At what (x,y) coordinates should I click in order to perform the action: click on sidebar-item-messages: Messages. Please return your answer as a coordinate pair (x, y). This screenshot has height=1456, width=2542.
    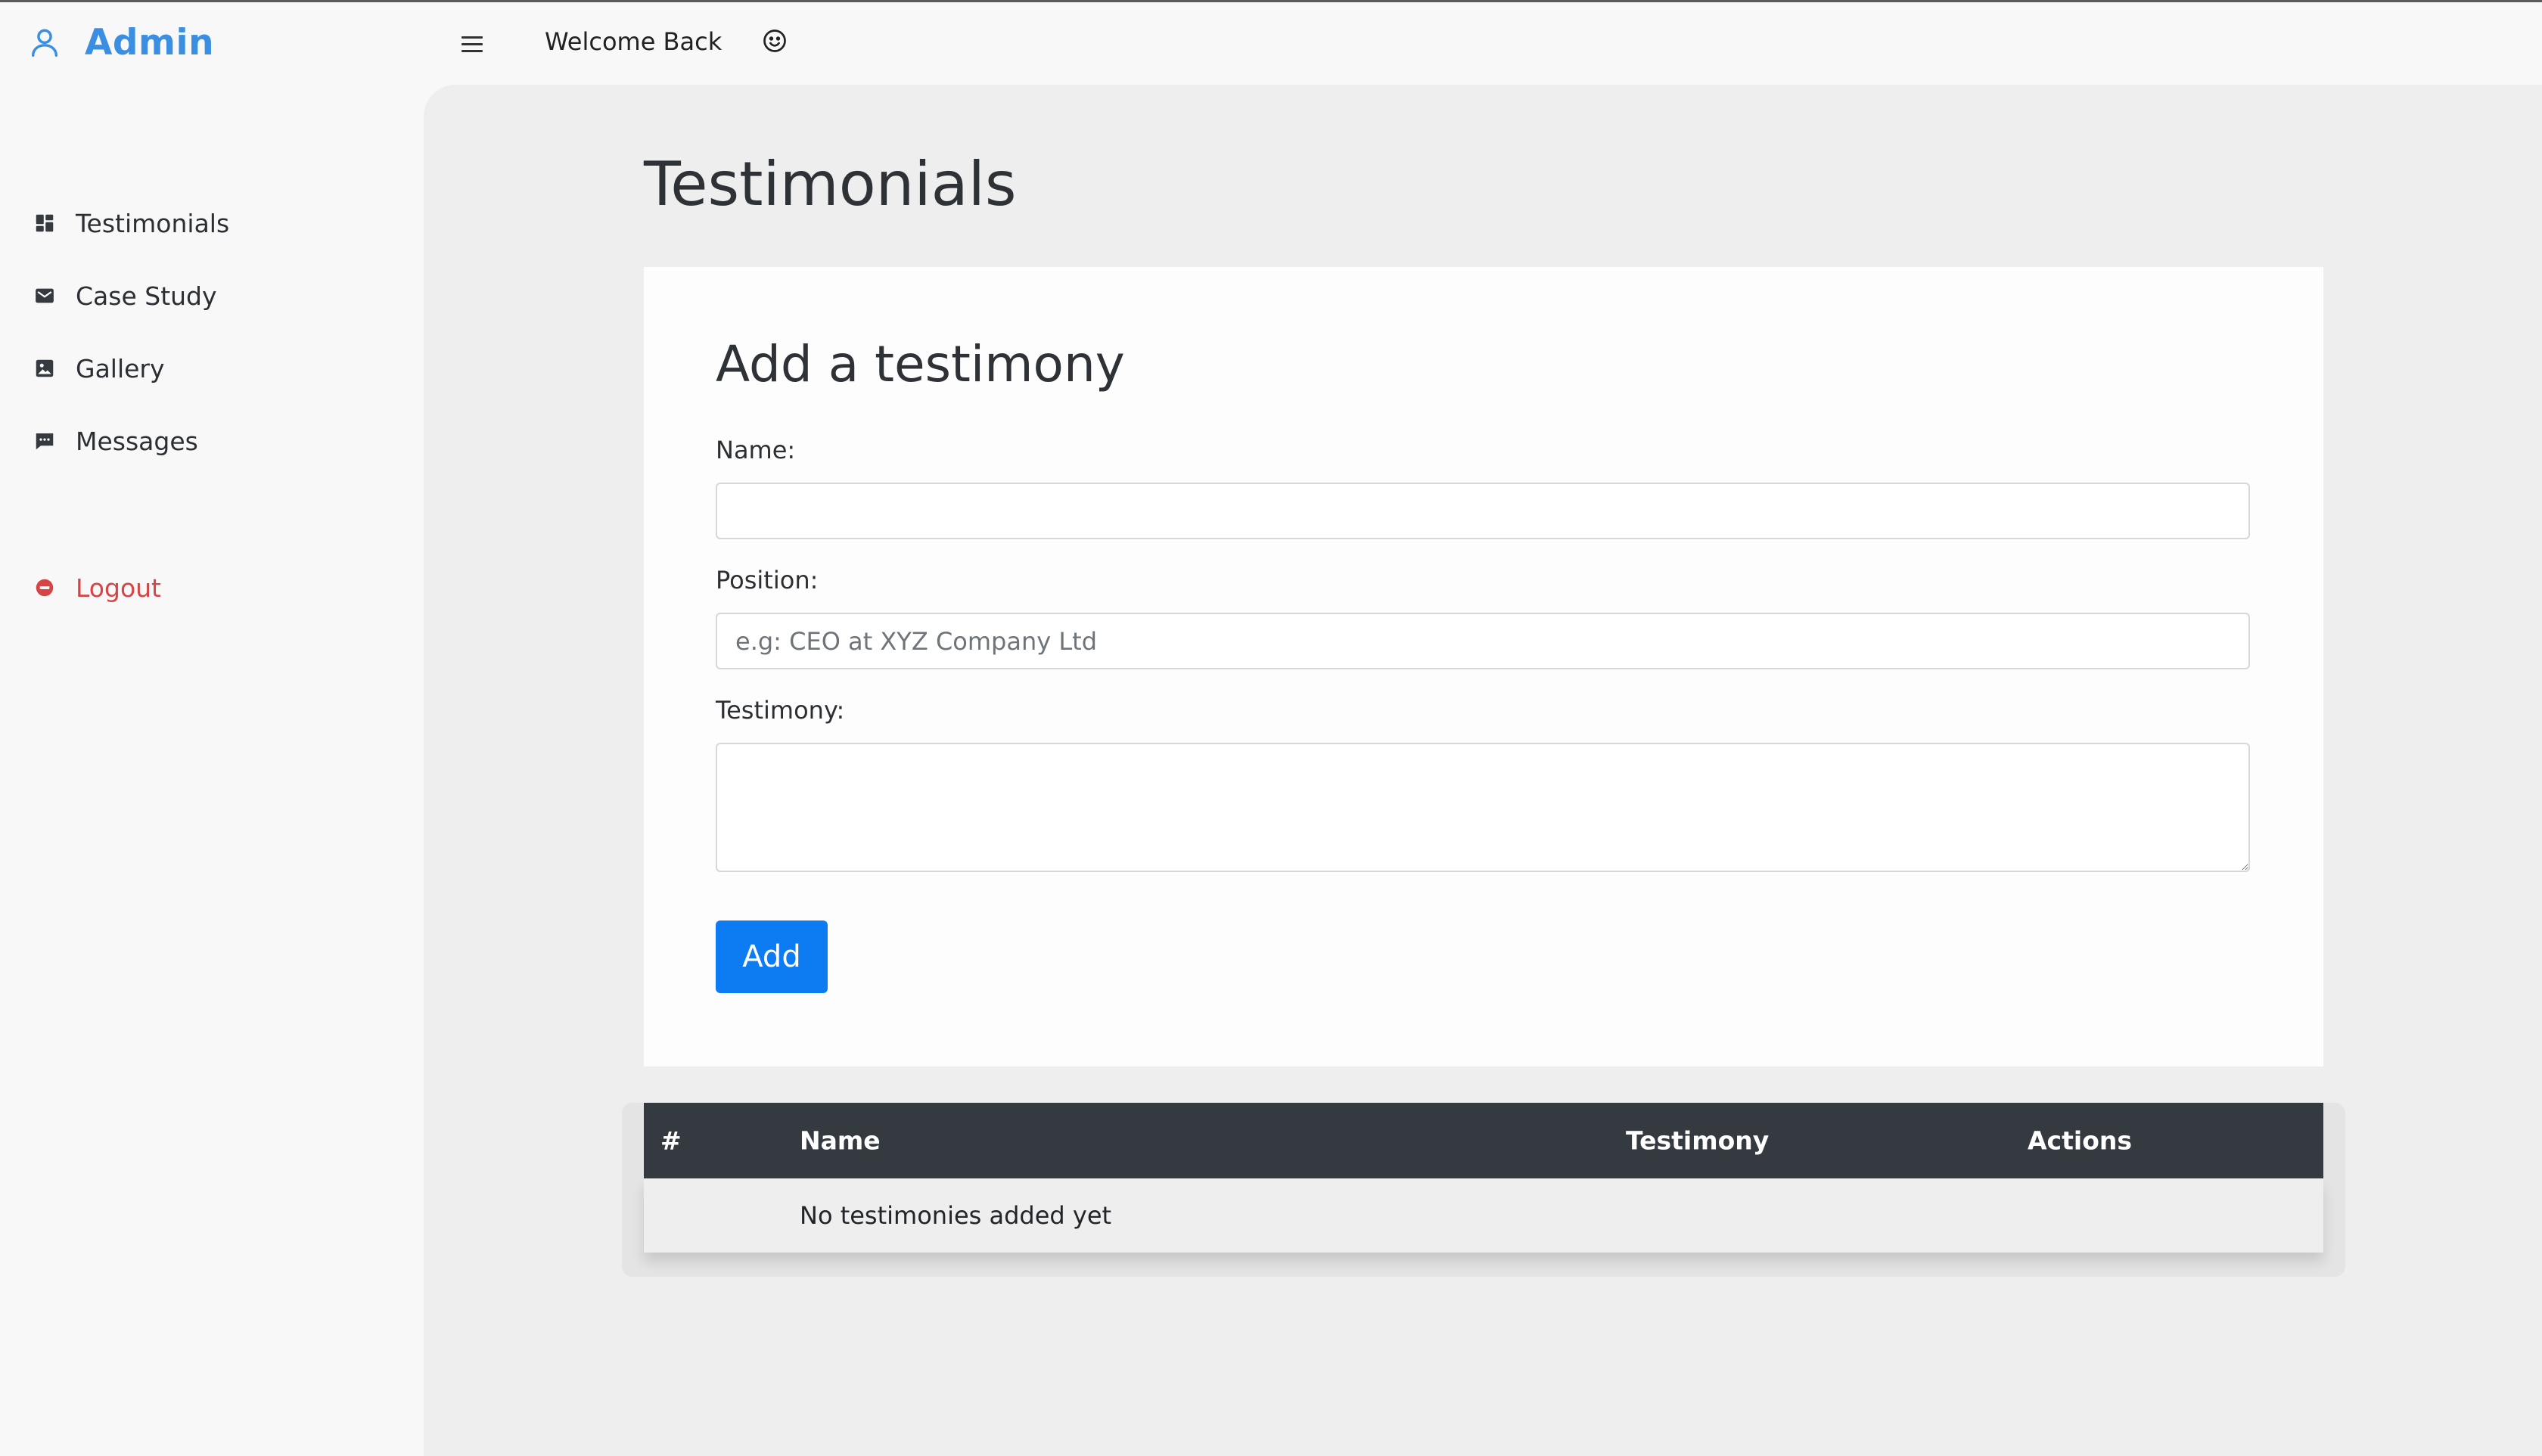
    Looking at the image, I should click on (214, 441).